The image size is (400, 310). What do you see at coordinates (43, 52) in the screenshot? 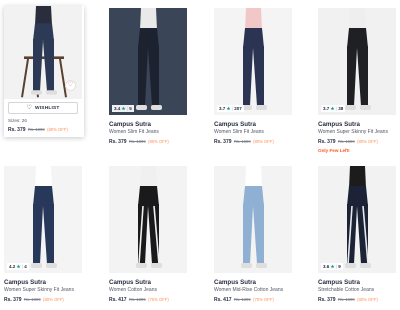
I see `product-image: ♡` at bounding box center [43, 52].